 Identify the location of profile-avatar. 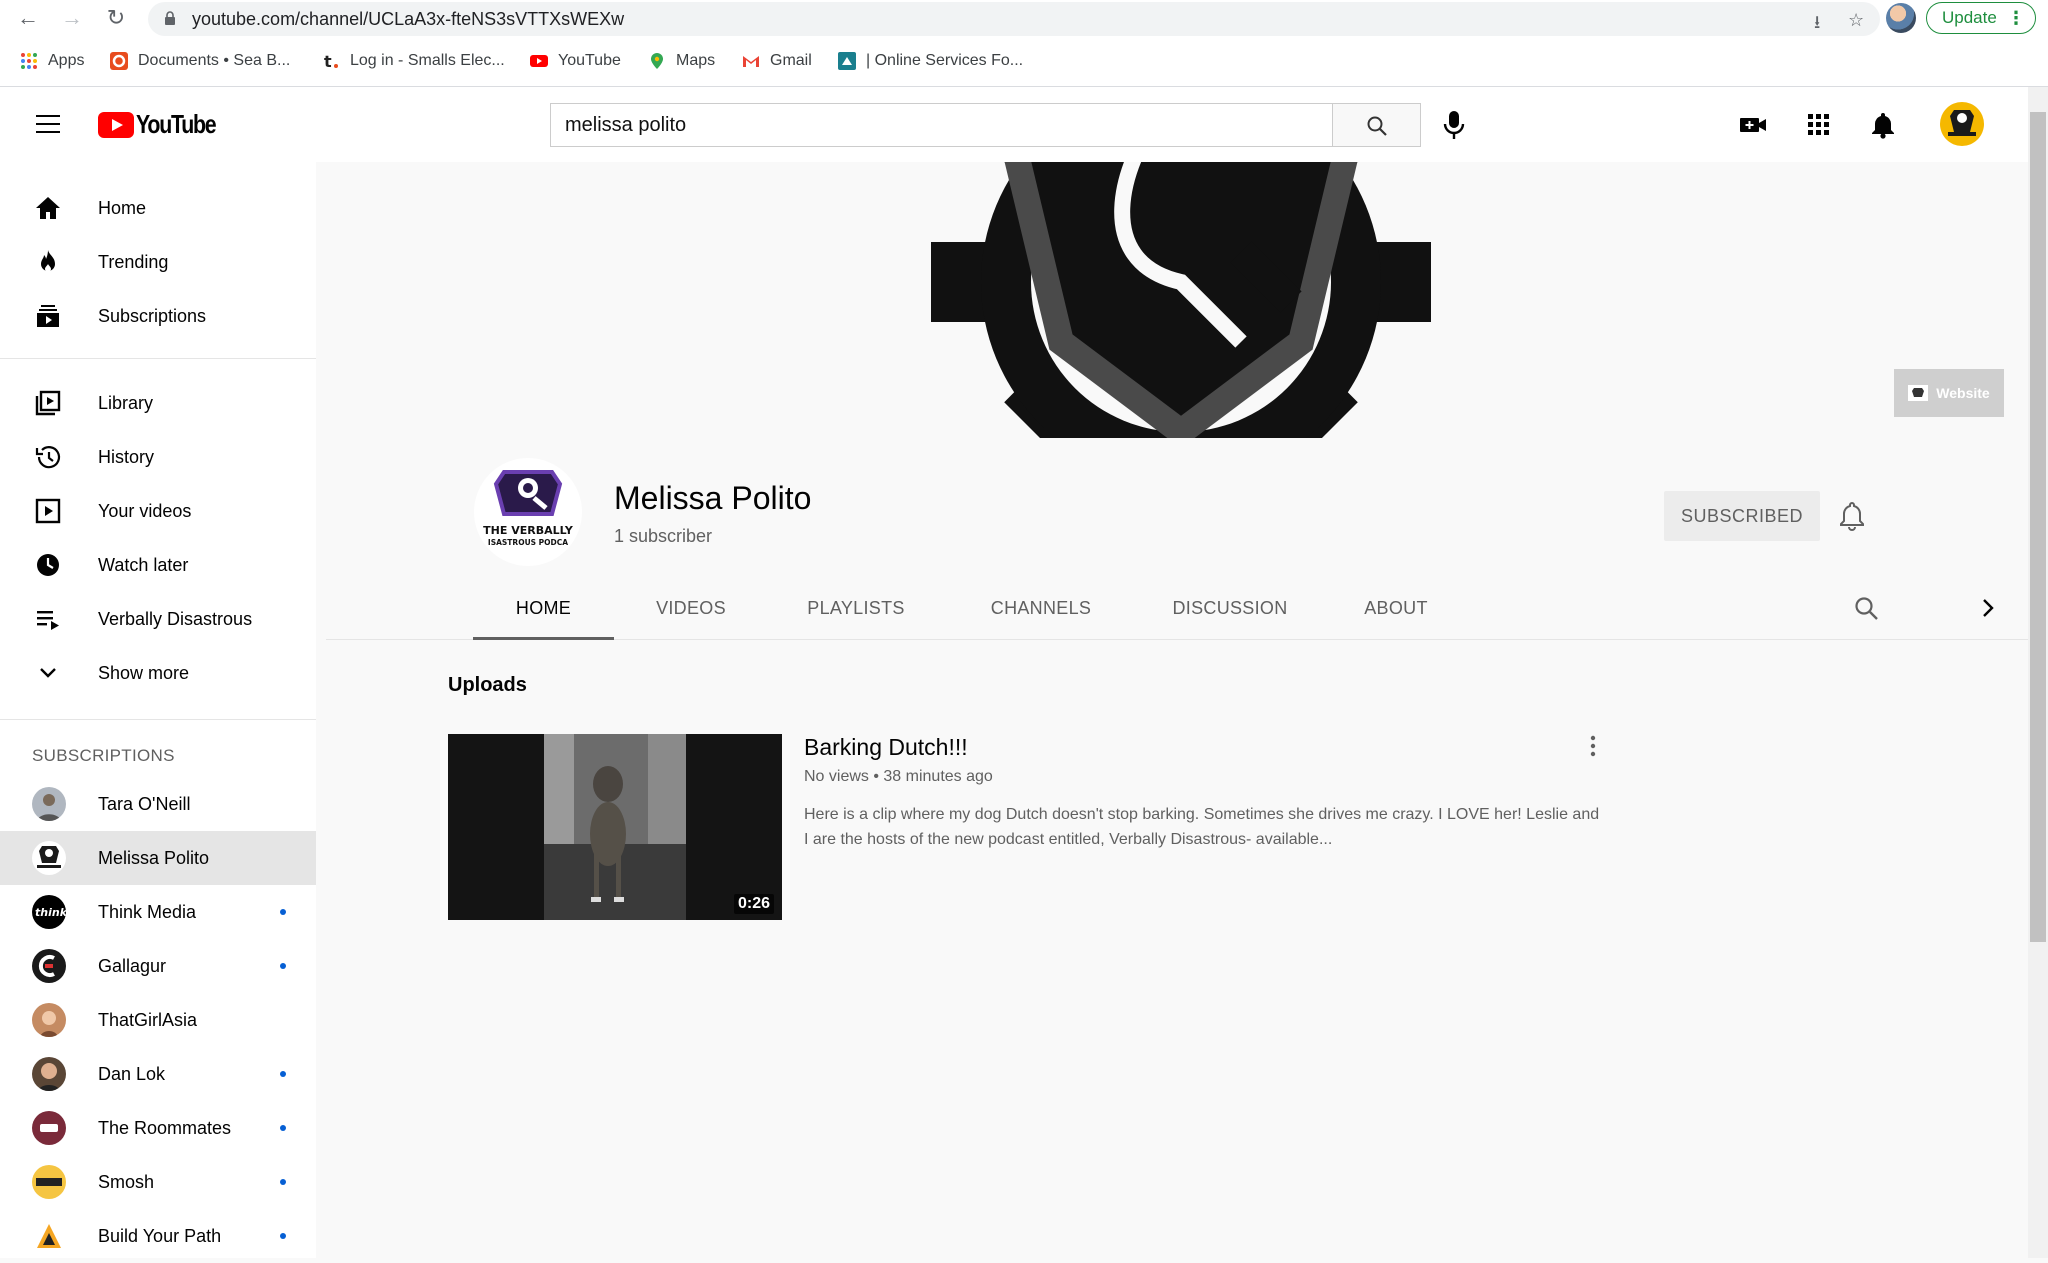
(1901, 18).